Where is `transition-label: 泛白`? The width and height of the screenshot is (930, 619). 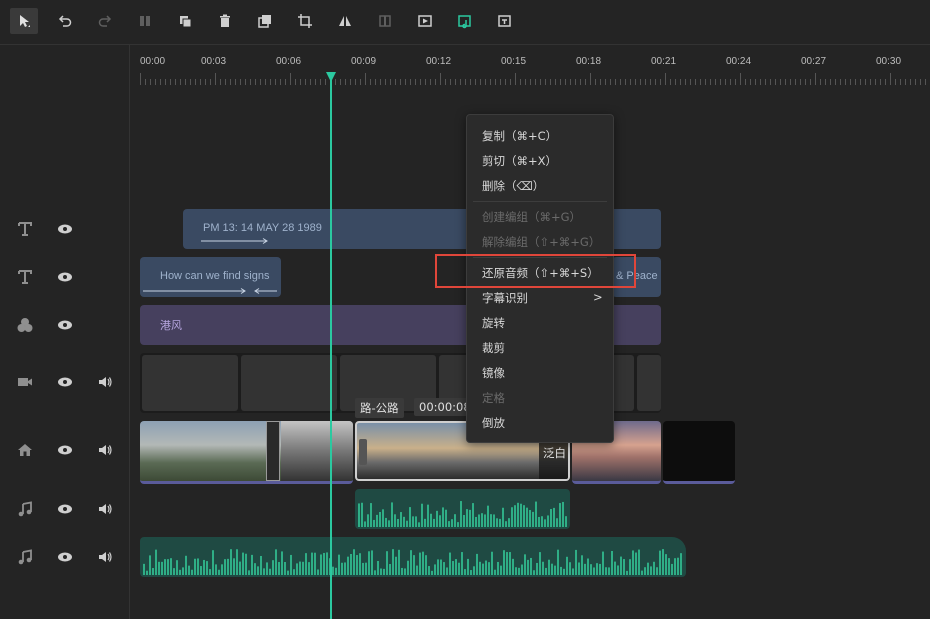 transition-label: 泛白 is located at coordinates (554, 453).